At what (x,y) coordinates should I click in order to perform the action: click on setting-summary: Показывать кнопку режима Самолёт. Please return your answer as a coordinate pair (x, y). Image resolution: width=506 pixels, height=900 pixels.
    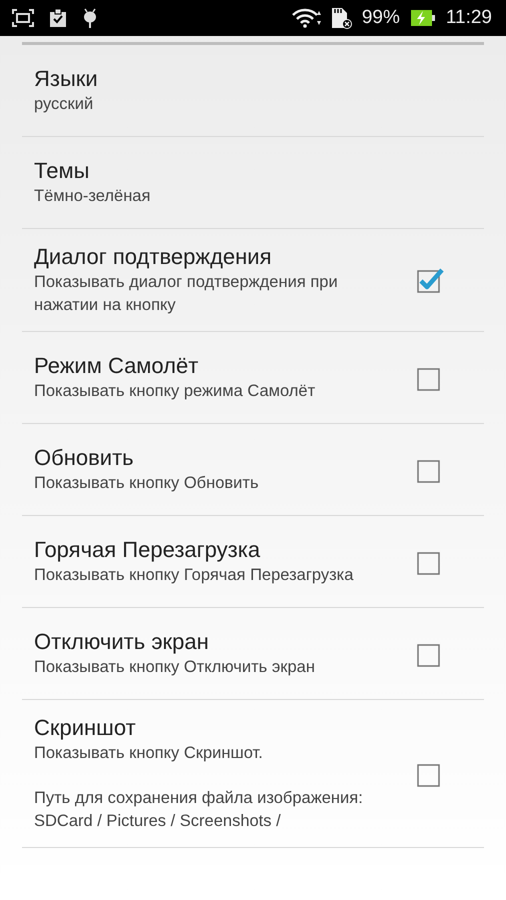
    Looking at the image, I should click on (175, 391).